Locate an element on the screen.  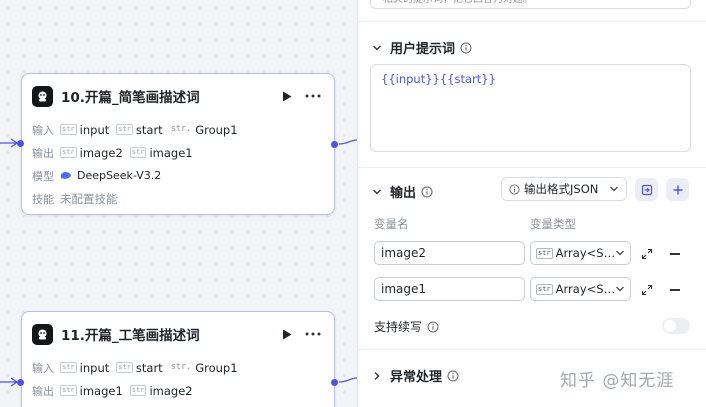
chevron-right-icon is located at coordinates (377, 375).